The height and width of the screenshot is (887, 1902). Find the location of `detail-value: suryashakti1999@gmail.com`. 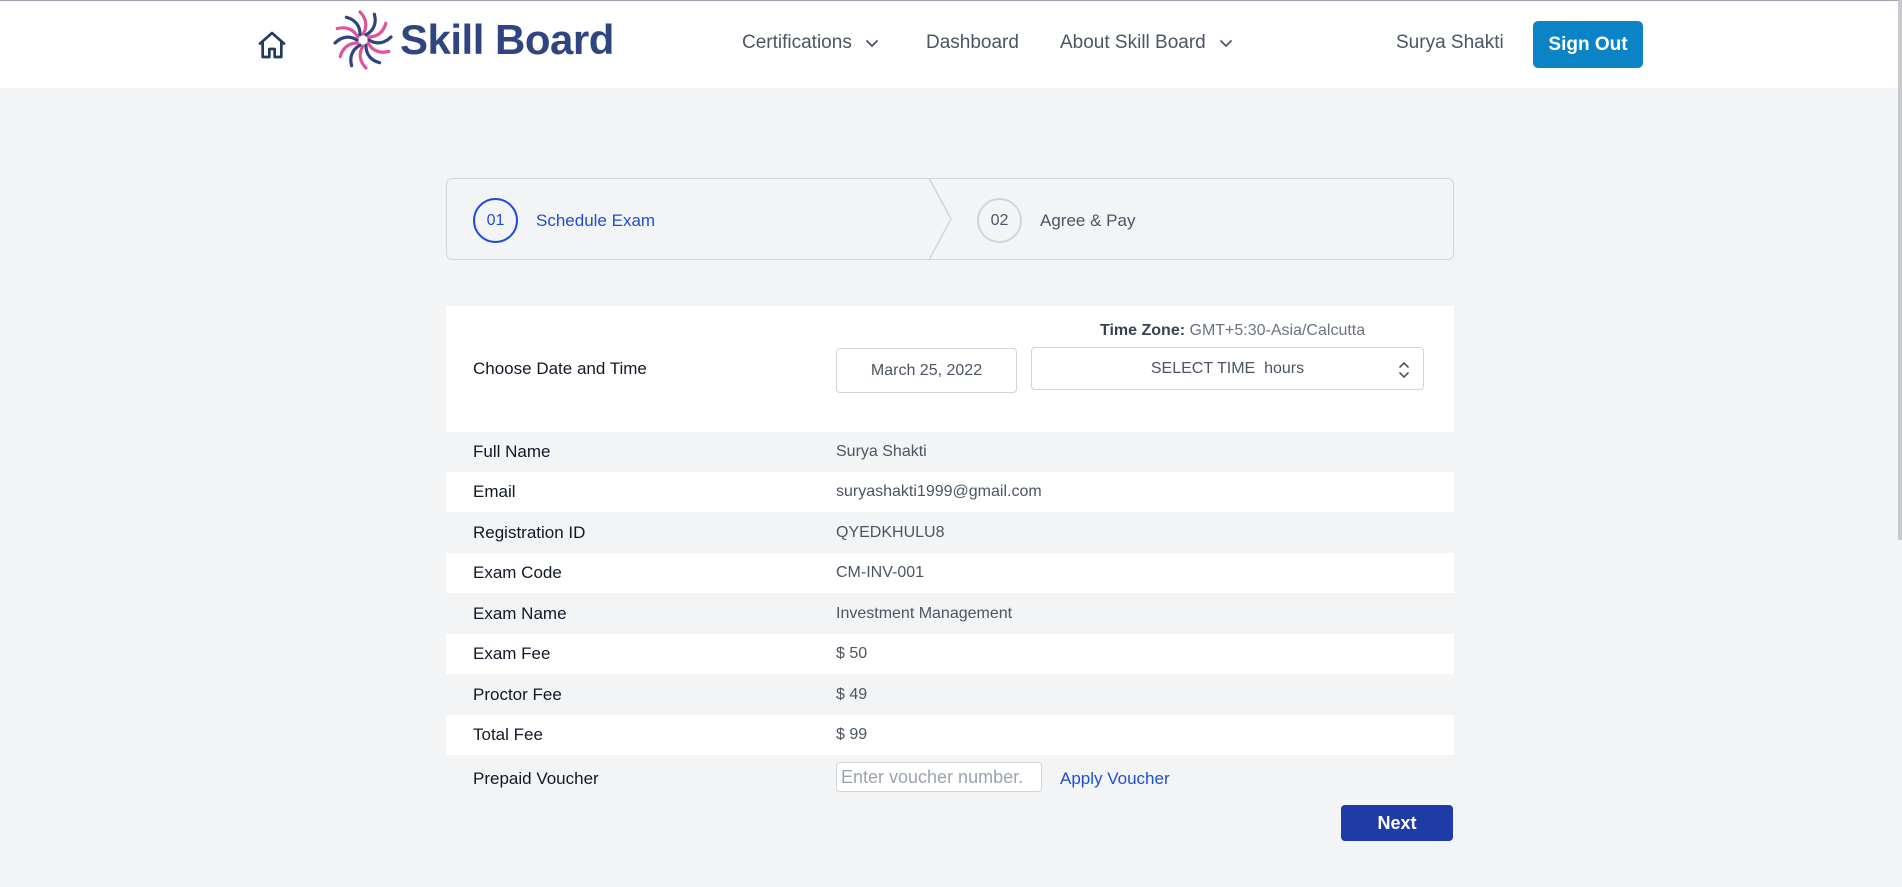

detail-value: suryashakti1999@gmail.com is located at coordinates (939, 491).